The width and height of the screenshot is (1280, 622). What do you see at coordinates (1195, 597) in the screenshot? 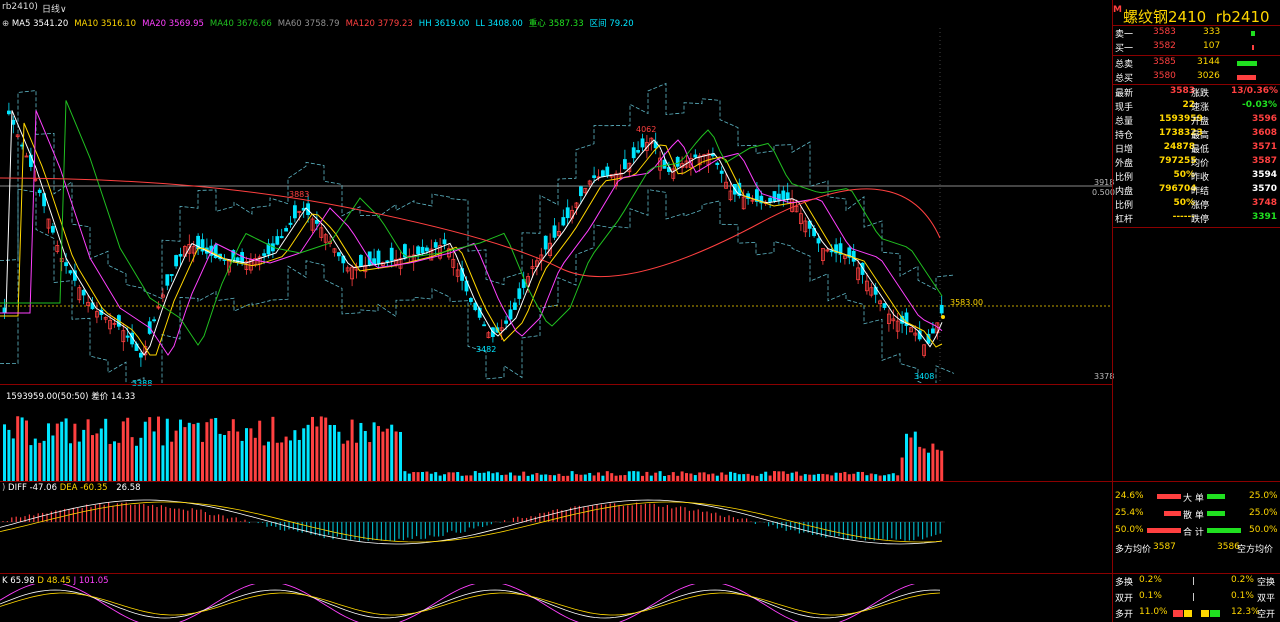
I see `position-row: 双开 0.1% 0.1% 双平` at bounding box center [1195, 597].